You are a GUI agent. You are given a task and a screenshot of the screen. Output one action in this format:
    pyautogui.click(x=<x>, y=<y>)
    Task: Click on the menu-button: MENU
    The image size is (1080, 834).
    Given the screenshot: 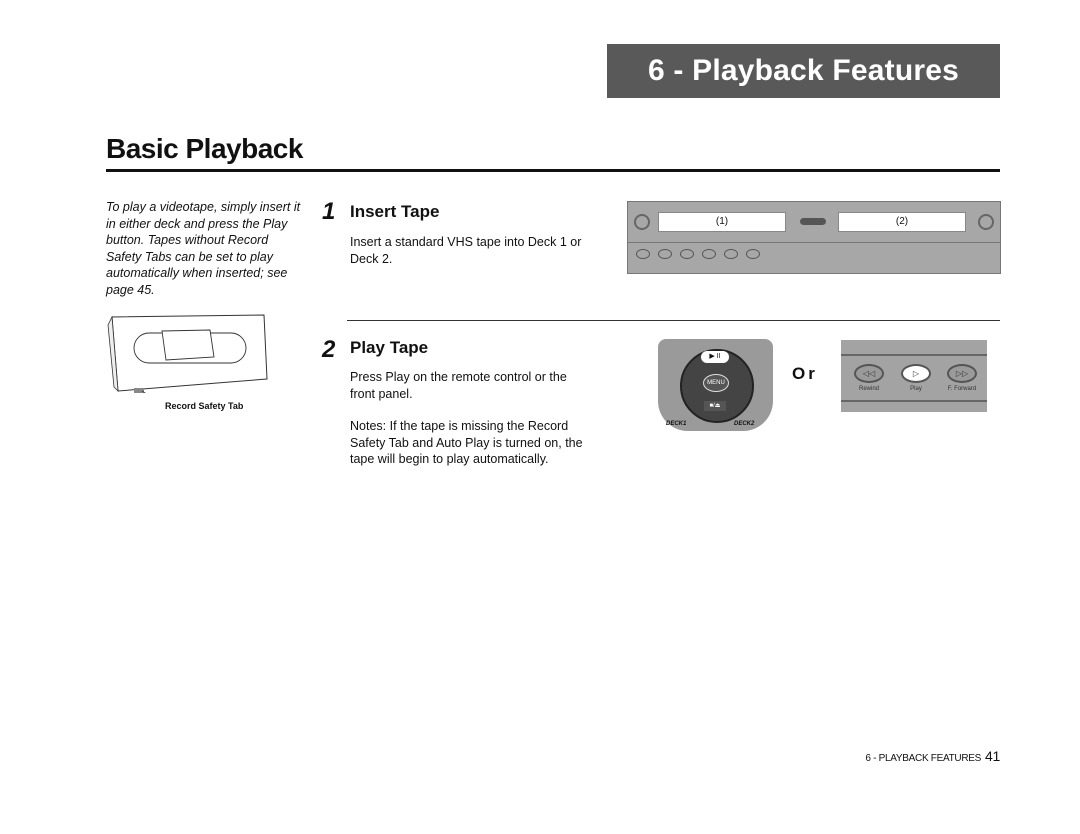 What is the action you would take?
    pyautogui.click(x=716, y=383)
    